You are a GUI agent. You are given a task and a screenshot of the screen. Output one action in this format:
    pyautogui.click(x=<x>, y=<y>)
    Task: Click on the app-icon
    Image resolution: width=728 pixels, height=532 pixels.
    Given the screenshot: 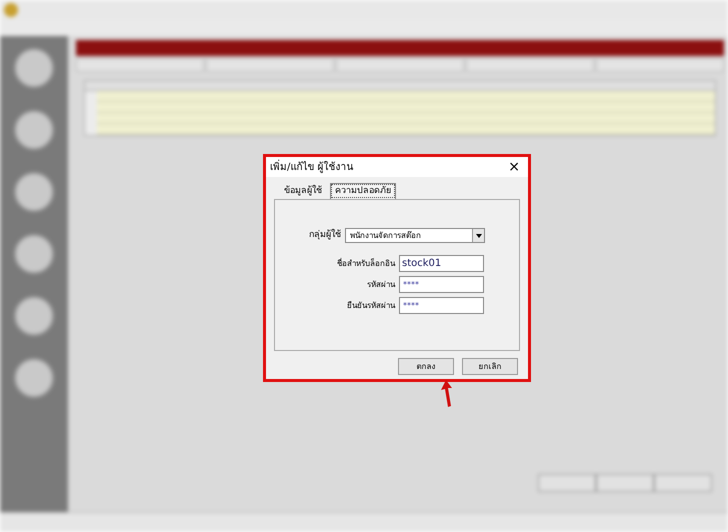 What is the action you would take?
    pyautogui.click(x=11, y=10)
    